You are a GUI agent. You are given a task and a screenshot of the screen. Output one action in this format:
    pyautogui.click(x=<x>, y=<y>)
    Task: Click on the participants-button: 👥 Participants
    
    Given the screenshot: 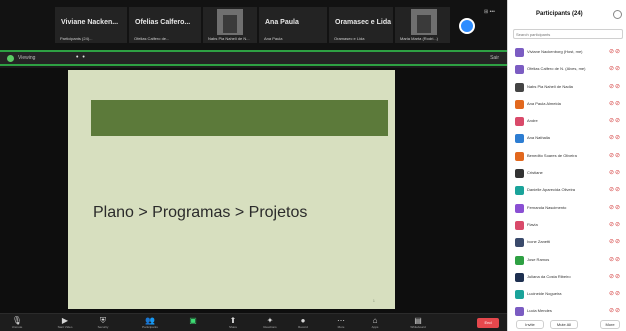 What is the action you would take?
    pyautogui.click(x=150, y=323)
    